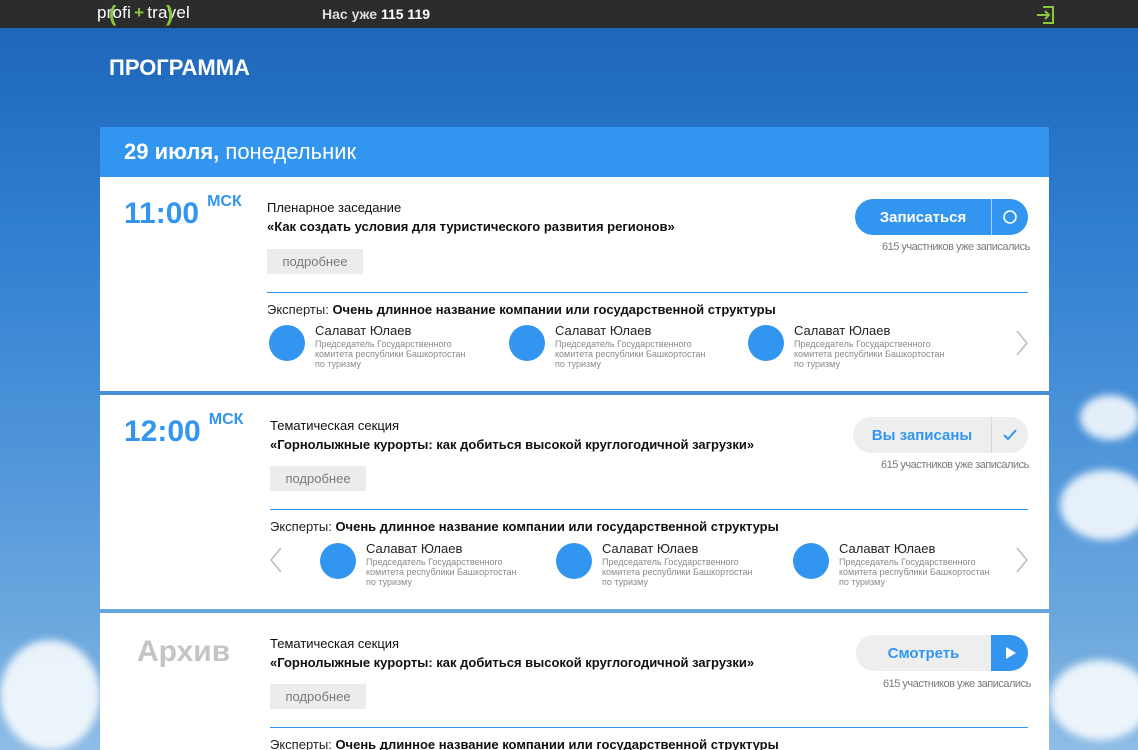  Describe the element at coordinates (922, 435) in the screenshot. I see `registered-button-label: Вы записаны` at that location.